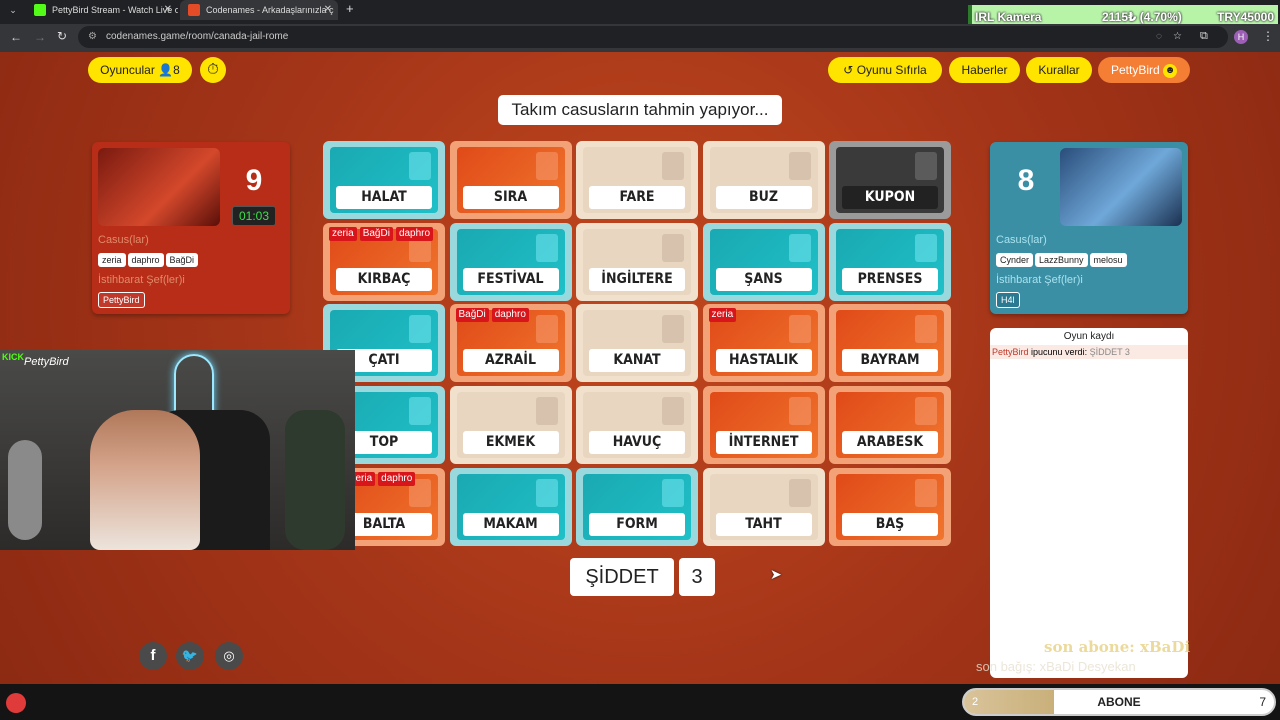 Image resolution: width=1280 pixels, height=720 pixels. Describe the element at coordinates (890, 343) in the screenshot. I see `word-card: BAYRAM` at that location.